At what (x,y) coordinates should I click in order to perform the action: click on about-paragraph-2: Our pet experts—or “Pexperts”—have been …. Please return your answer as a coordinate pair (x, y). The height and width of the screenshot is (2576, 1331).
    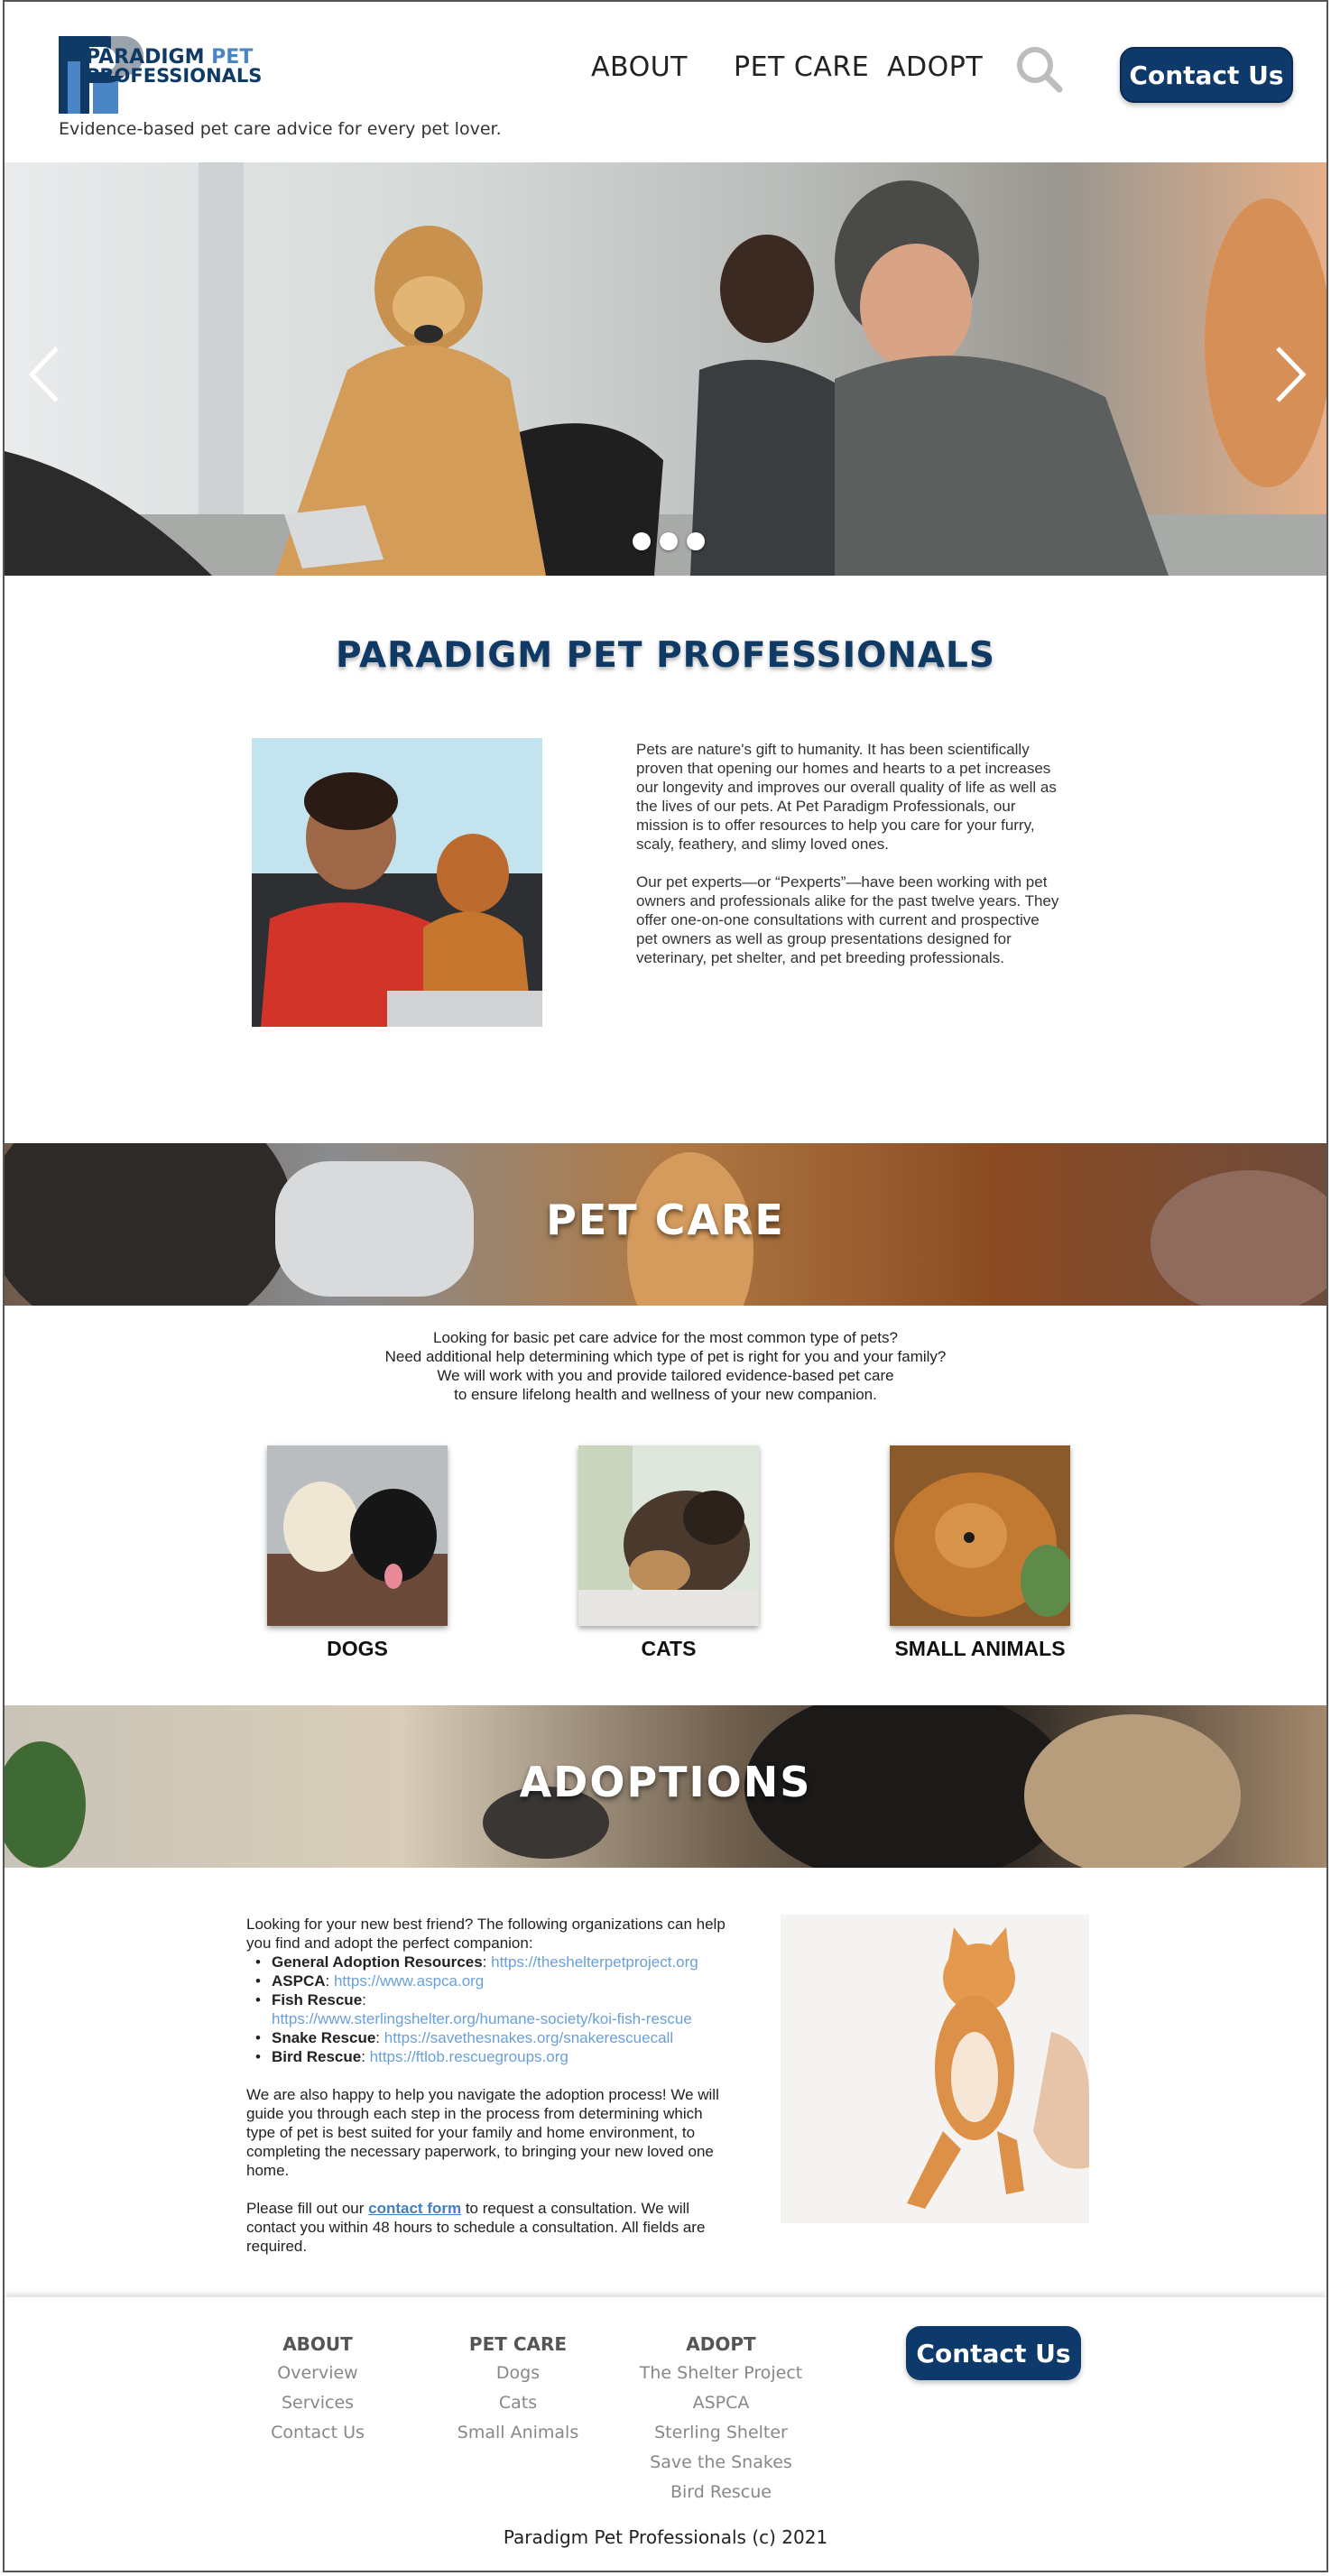
    Looking at the image, I should click on (847, 919).